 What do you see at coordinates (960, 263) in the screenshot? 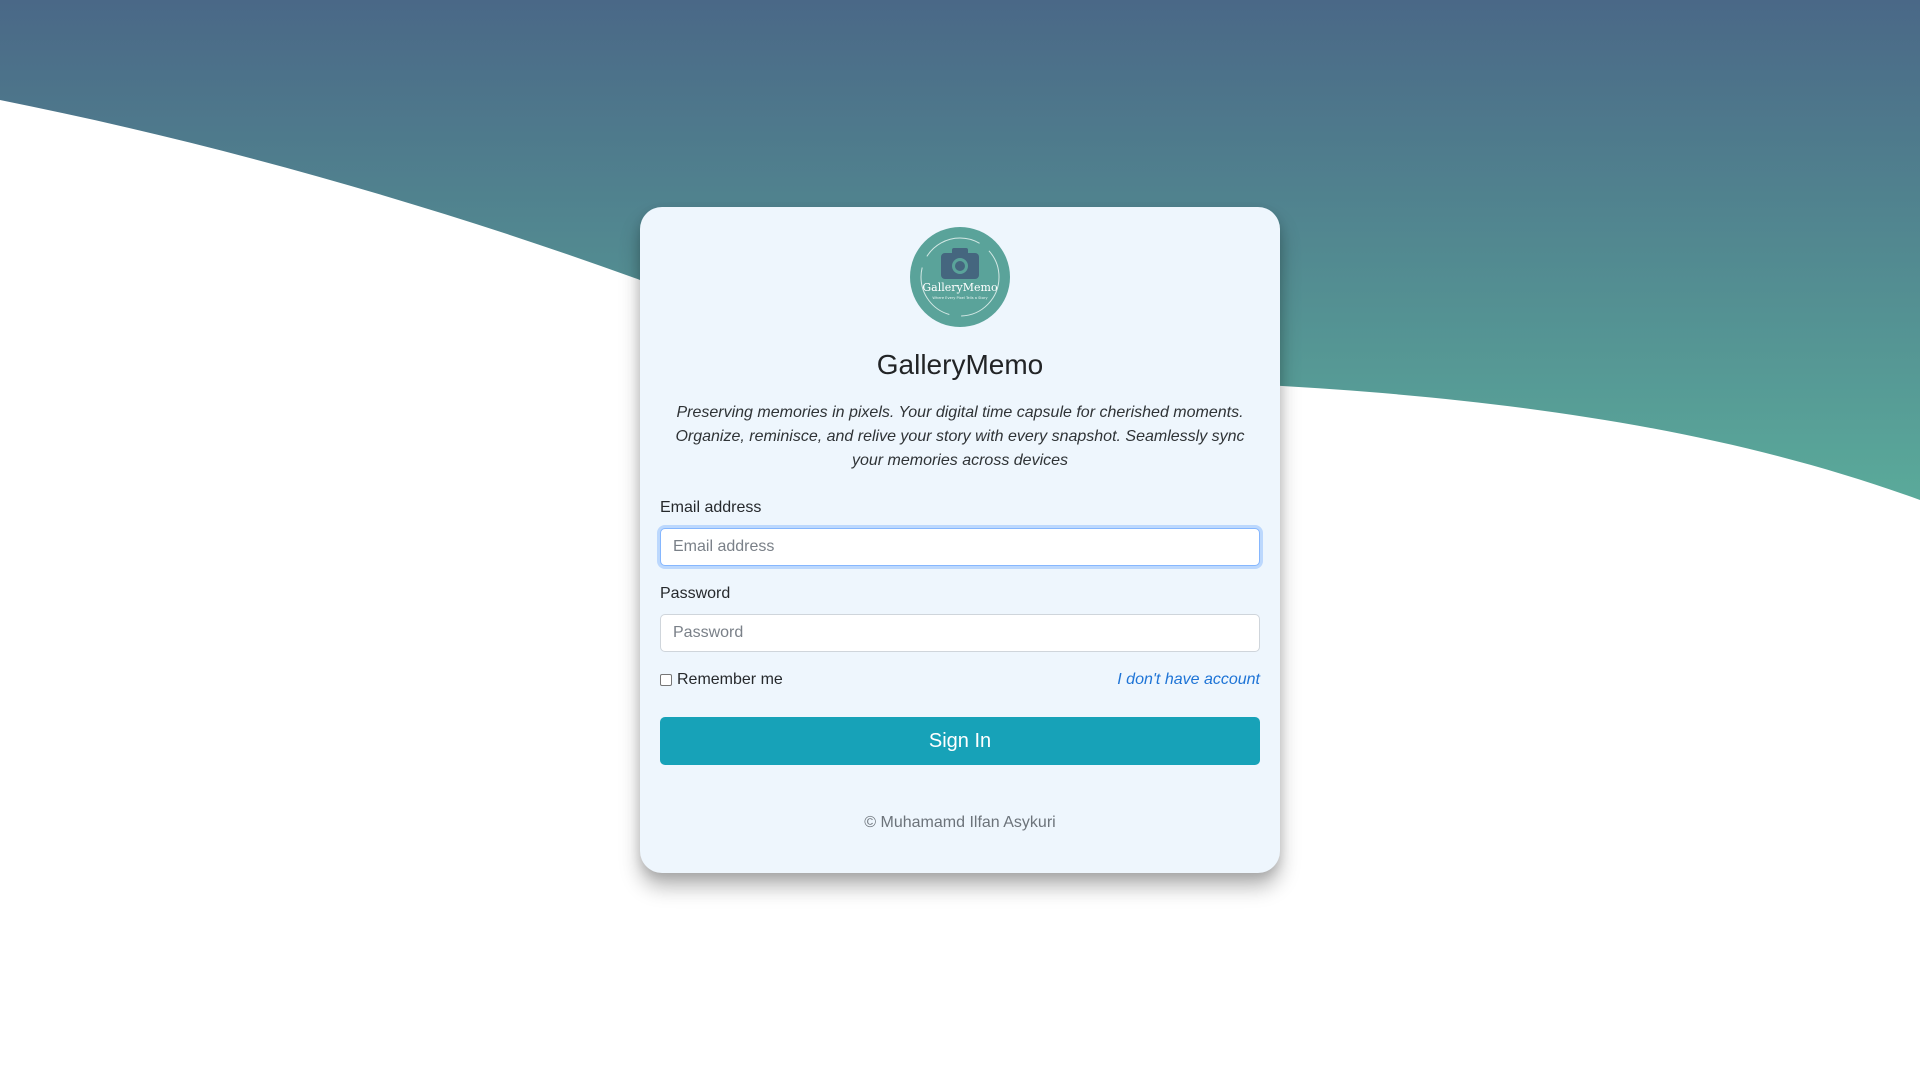
I see `camera-icon` at bounding box center [960, 263].